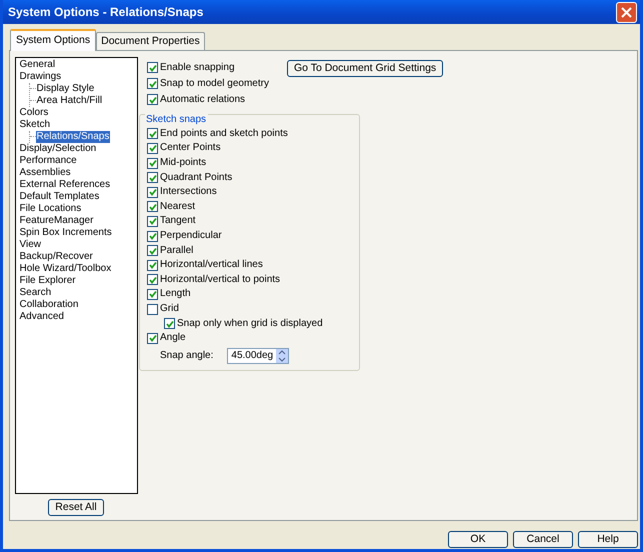 This screenshot has width=643, height=552. What do you see at coordinates (608, 539) in the screenshot?
I see `dialog-button: Help` at bounding box center [608, 539].